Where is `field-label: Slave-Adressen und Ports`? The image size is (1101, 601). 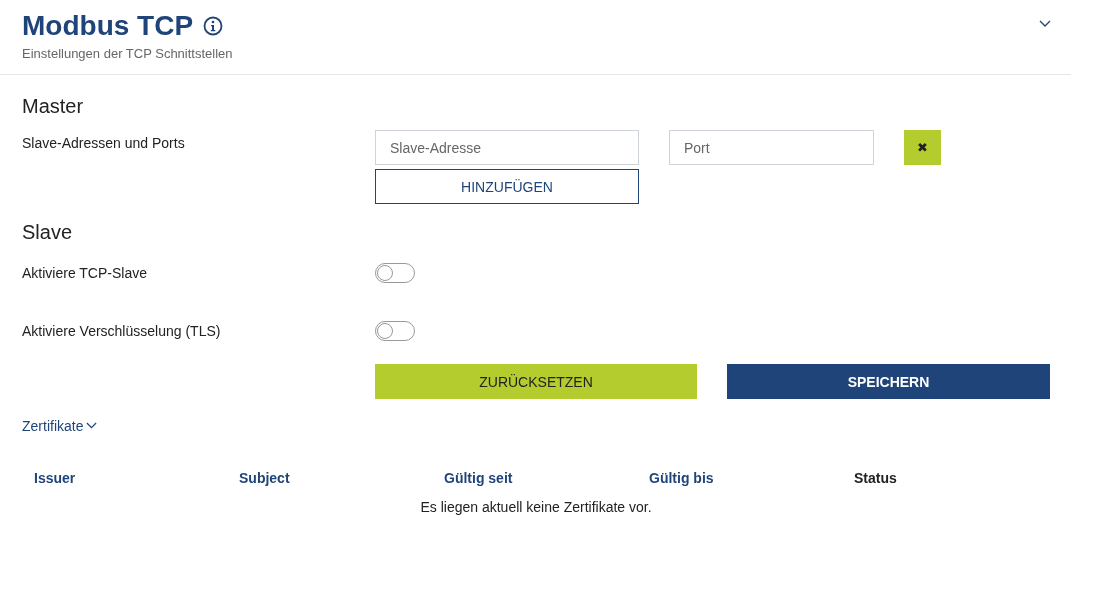 field-label: Slave-Adressen und Ports is located at coordinates (104, 142).